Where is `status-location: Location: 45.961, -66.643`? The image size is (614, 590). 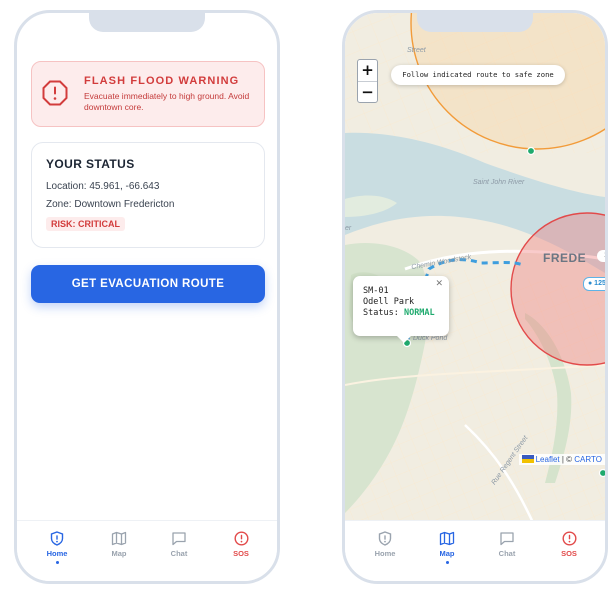 status-location: Location: 45.961, -66.643 is located at coordinates (103, 186).